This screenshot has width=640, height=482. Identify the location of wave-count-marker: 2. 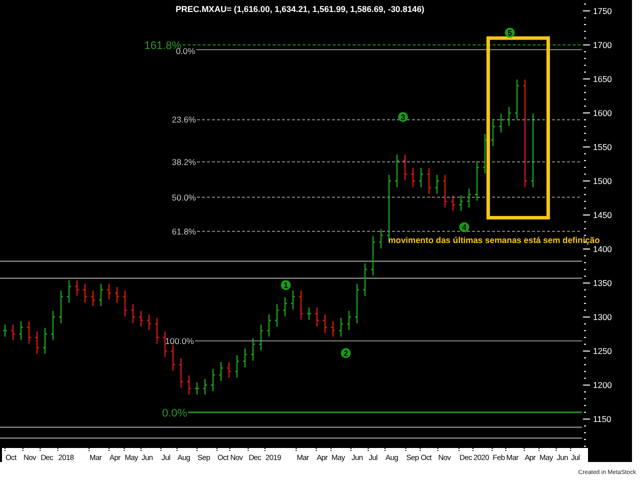
(345, 353).